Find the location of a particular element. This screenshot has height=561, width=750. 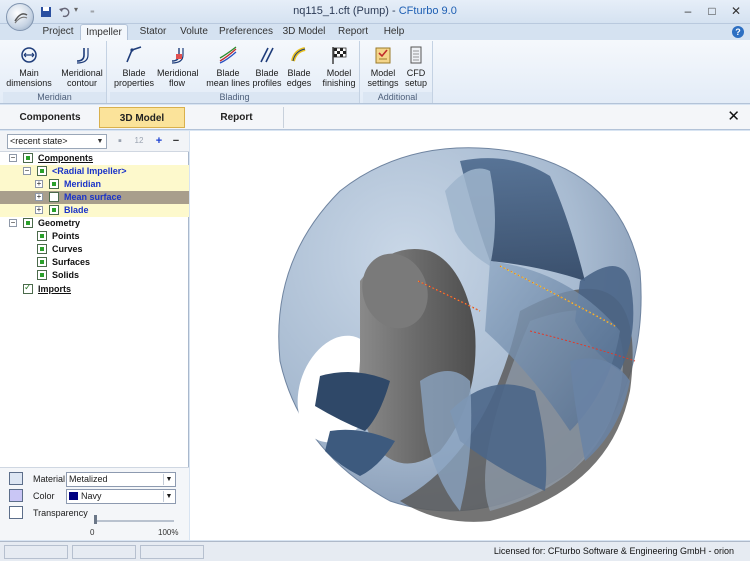

tree-item-points: Points is located at coordinates (94, 236).